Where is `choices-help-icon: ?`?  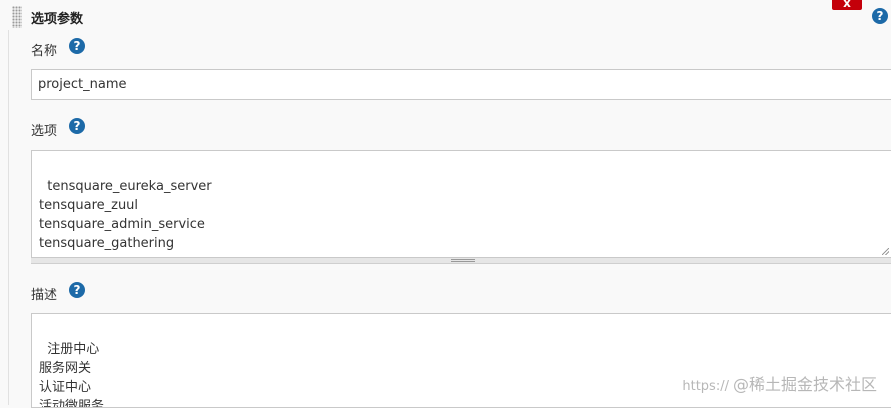 choices-help-icon: ? is located at coordinates (77, 126).